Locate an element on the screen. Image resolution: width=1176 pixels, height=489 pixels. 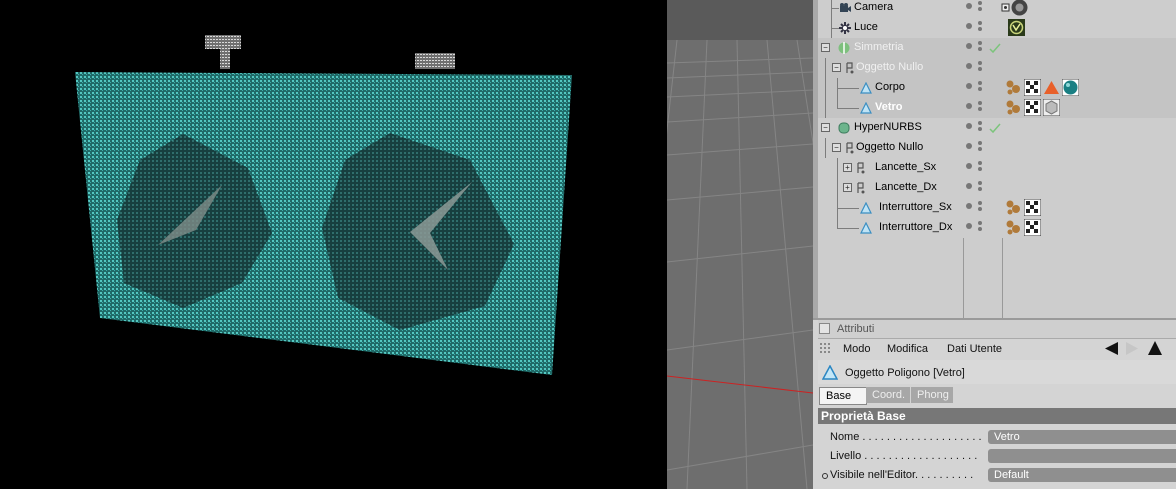
polygon-object-icon is located at coordinates (830, 372).